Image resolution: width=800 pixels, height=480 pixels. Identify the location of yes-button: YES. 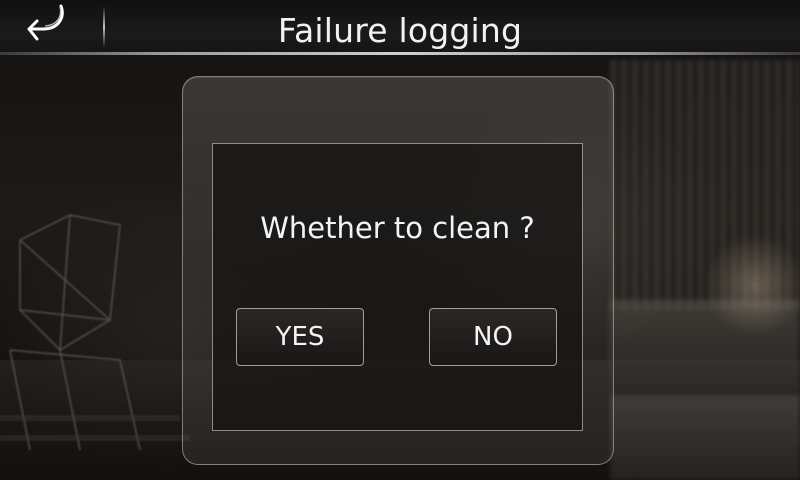
(300, 337).